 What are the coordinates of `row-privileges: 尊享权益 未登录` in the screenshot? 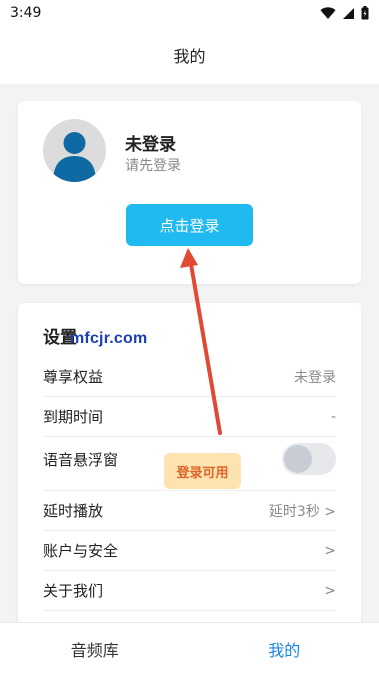 It's located at (189, 377).